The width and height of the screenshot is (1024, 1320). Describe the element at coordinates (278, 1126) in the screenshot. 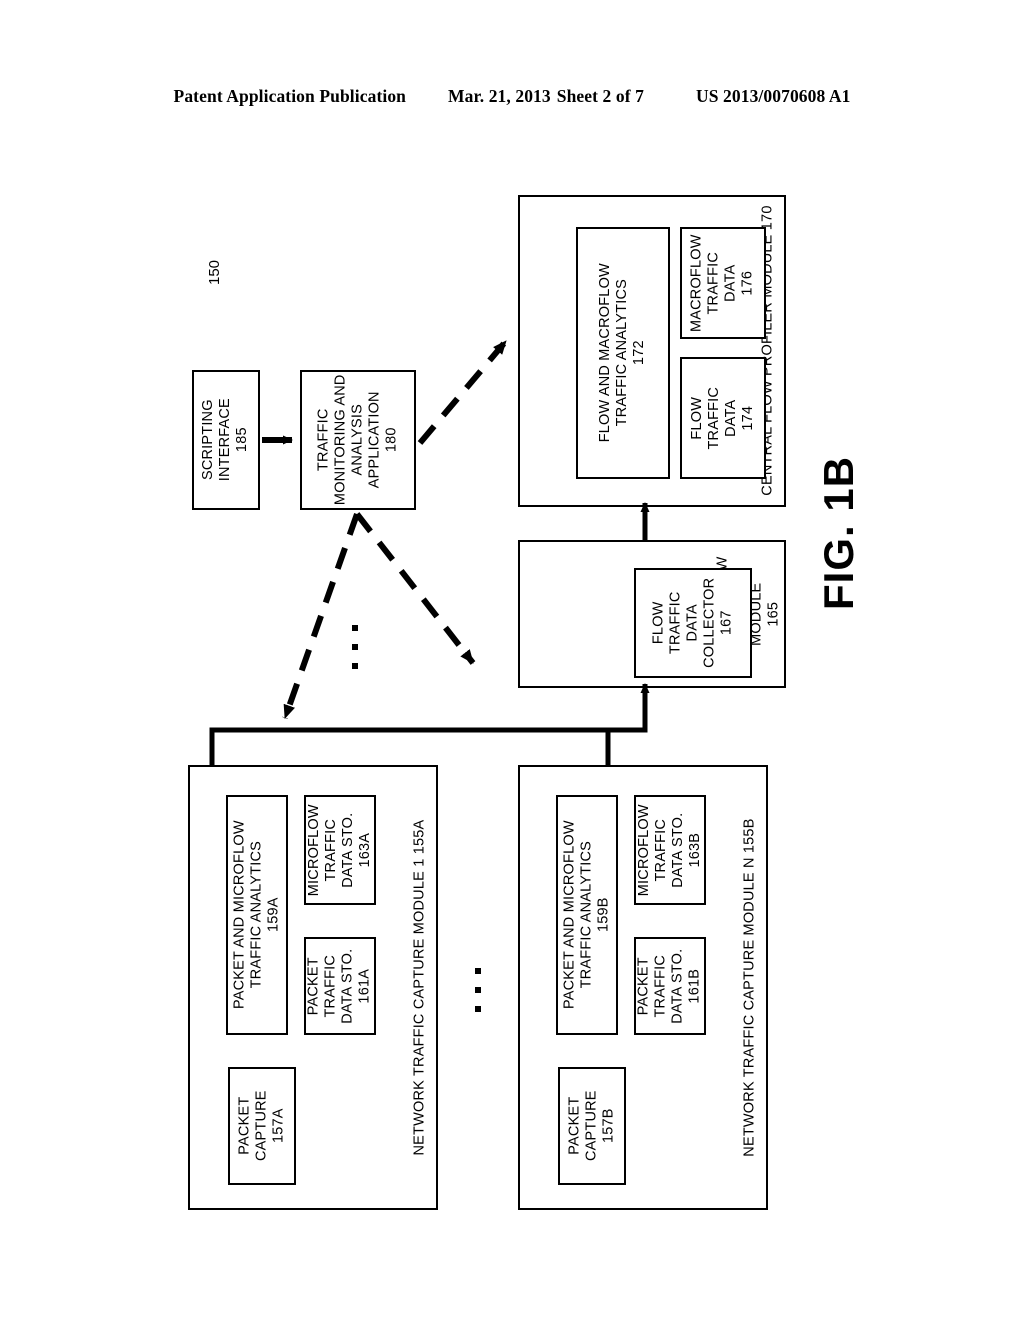

I see `packet-capture-a-ref: 157A` at that location.